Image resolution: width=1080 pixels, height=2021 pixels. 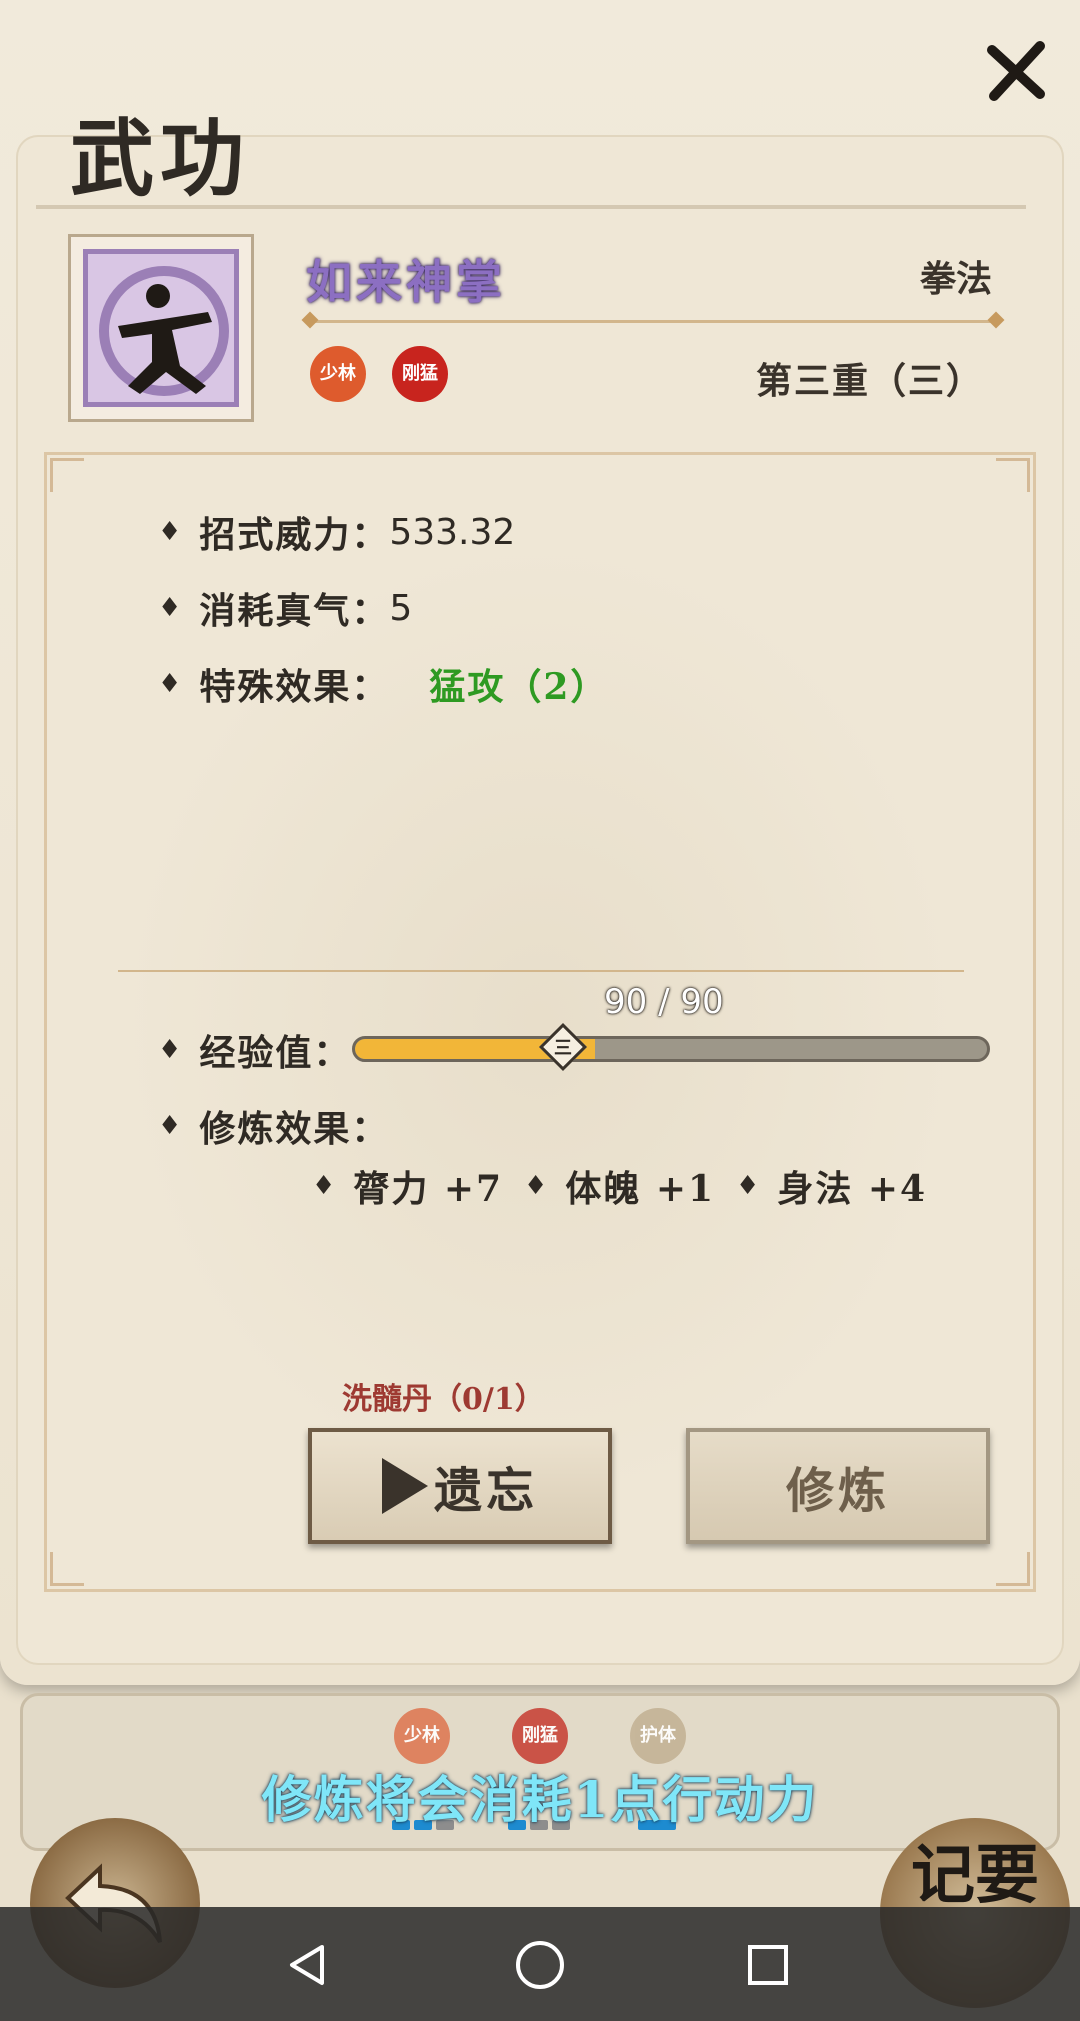 I want to click on forget-button: 遗忘, so click(x=460, y=1486).